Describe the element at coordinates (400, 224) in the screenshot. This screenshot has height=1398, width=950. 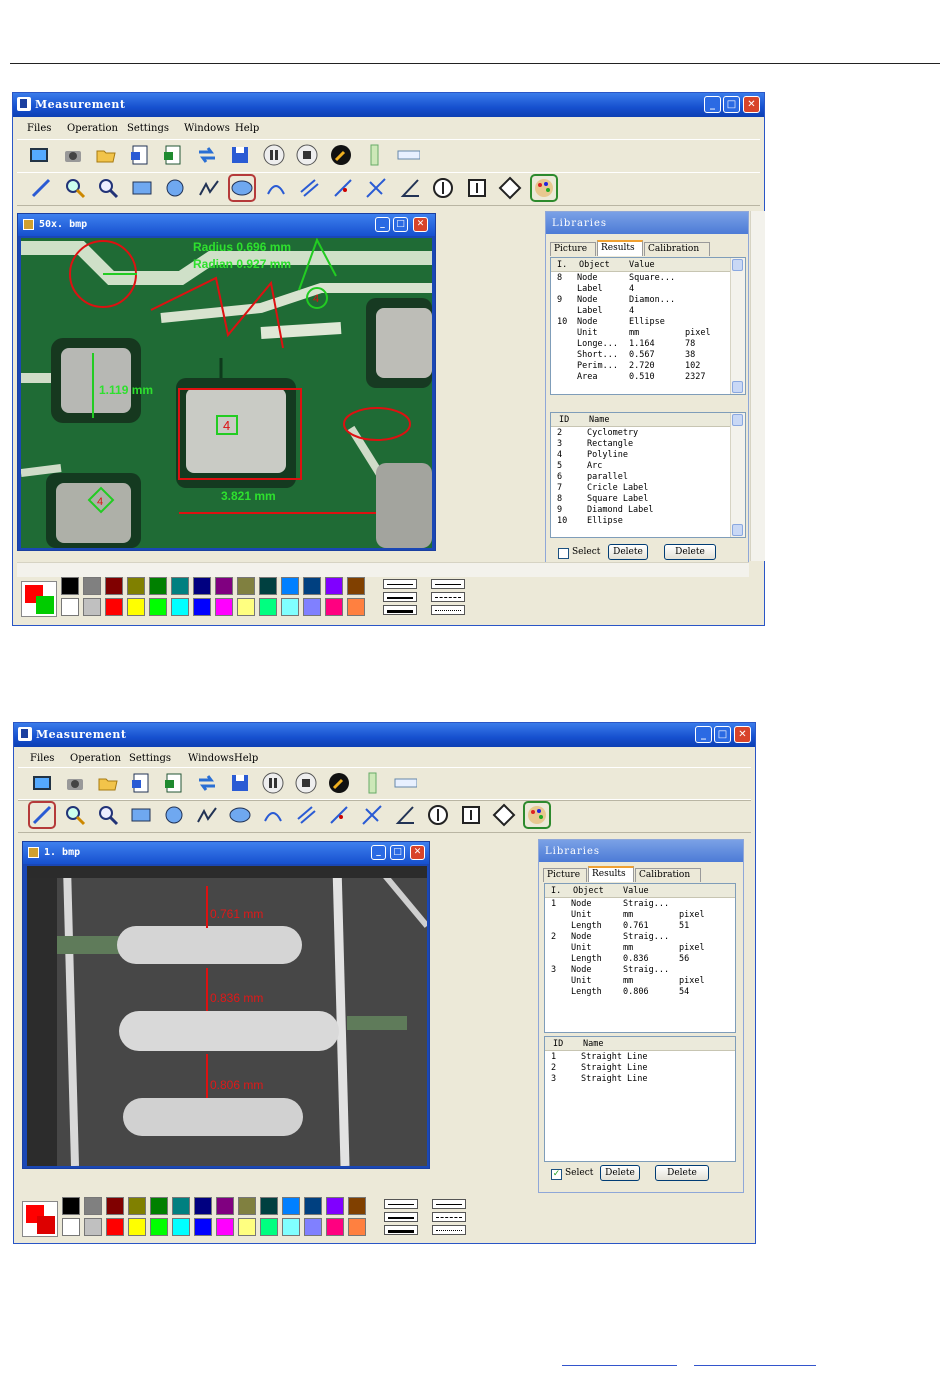
I see `doc-maximize-button: □` at that location.